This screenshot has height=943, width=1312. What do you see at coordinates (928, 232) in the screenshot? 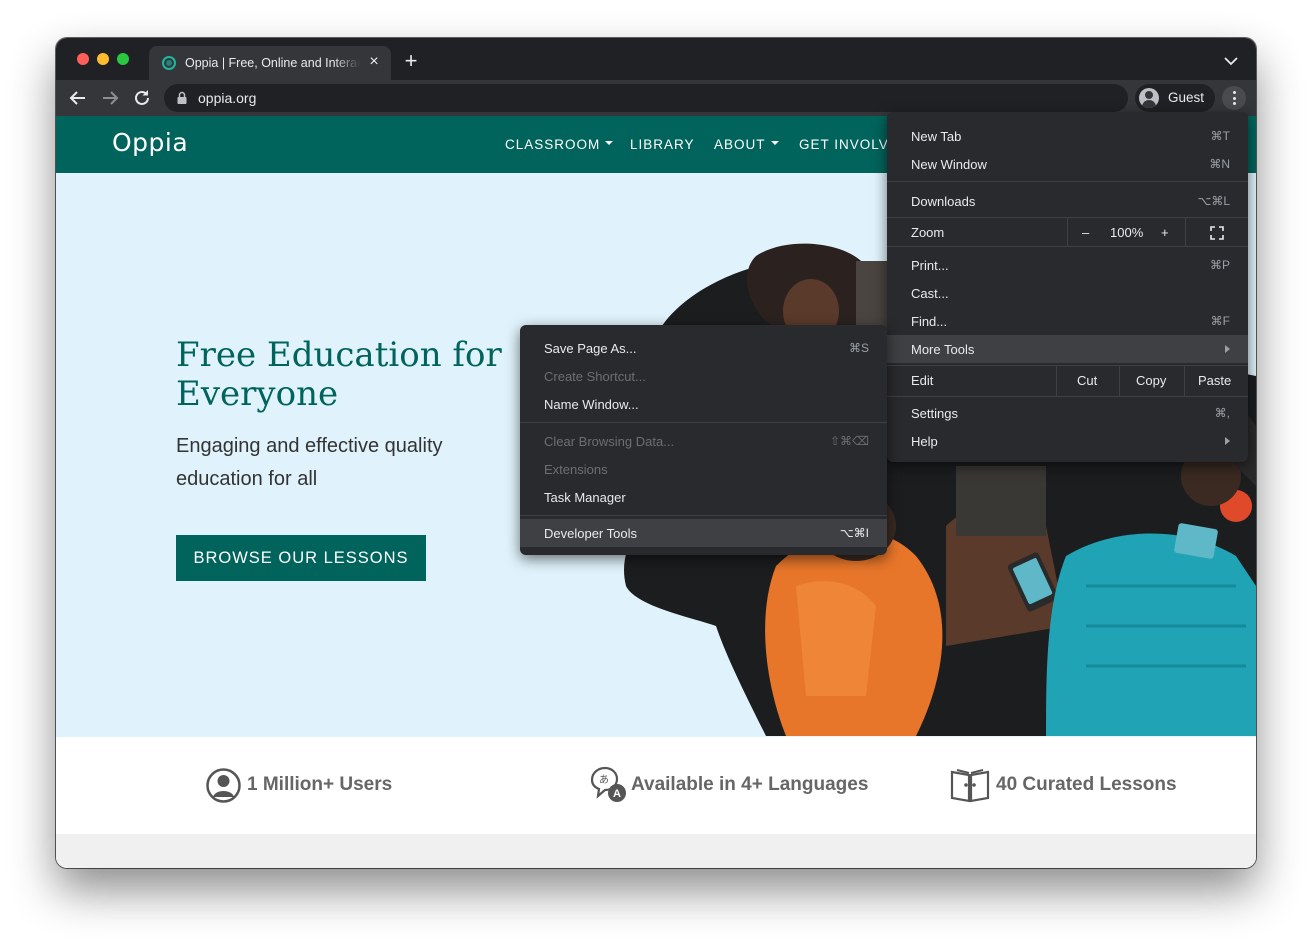
I see `menu-zoom-label: Zoom` at bounding box center [928, 232].